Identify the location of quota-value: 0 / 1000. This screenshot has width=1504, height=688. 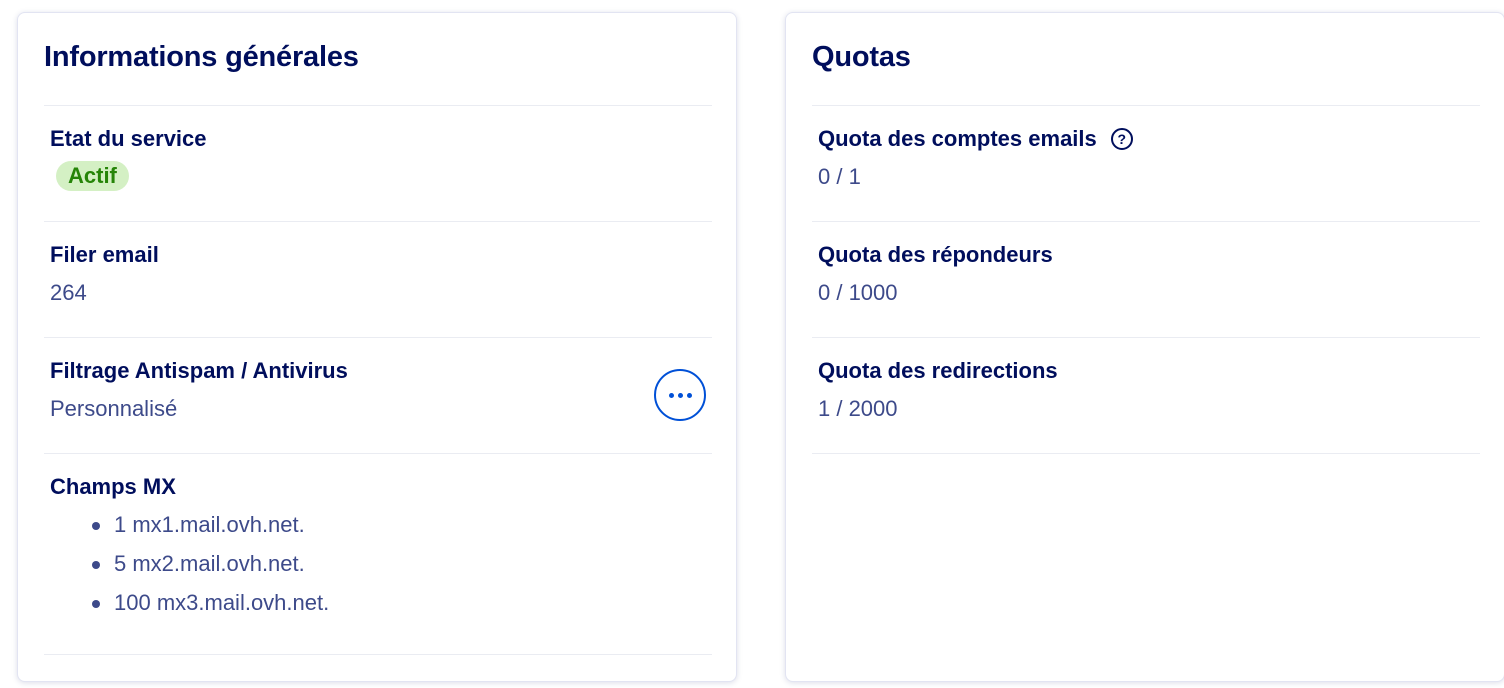
(858, 292).